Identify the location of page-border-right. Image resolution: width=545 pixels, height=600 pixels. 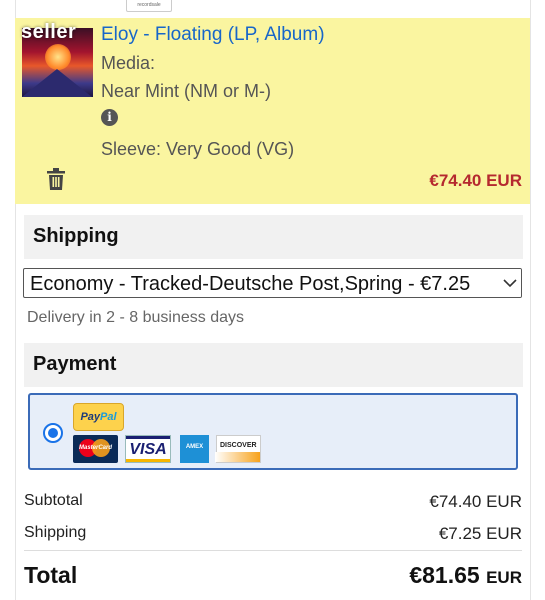
(530, 300).